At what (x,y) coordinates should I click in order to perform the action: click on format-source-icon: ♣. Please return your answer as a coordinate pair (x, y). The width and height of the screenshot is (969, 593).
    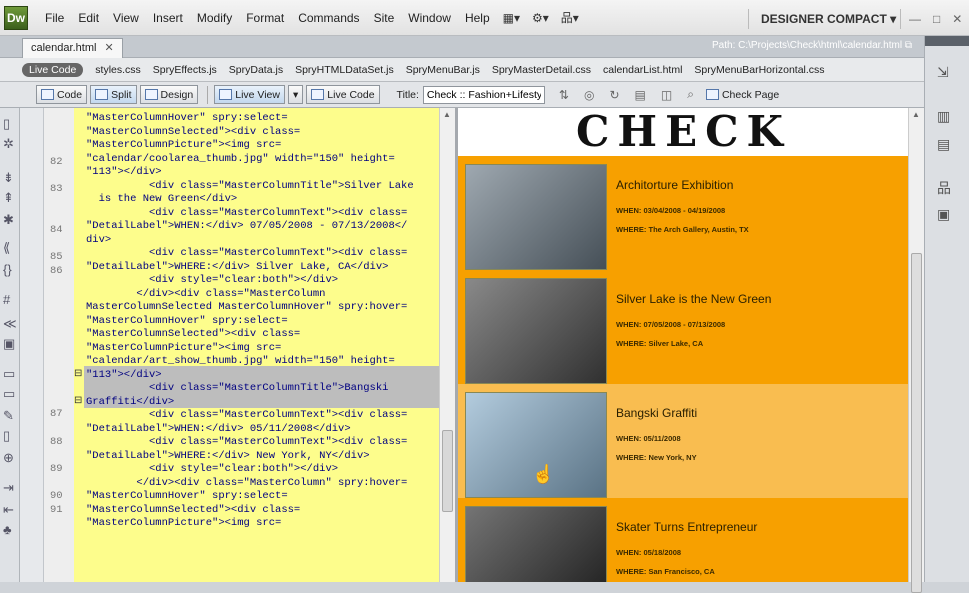
    Looking at the image, I should click on (7, 529).